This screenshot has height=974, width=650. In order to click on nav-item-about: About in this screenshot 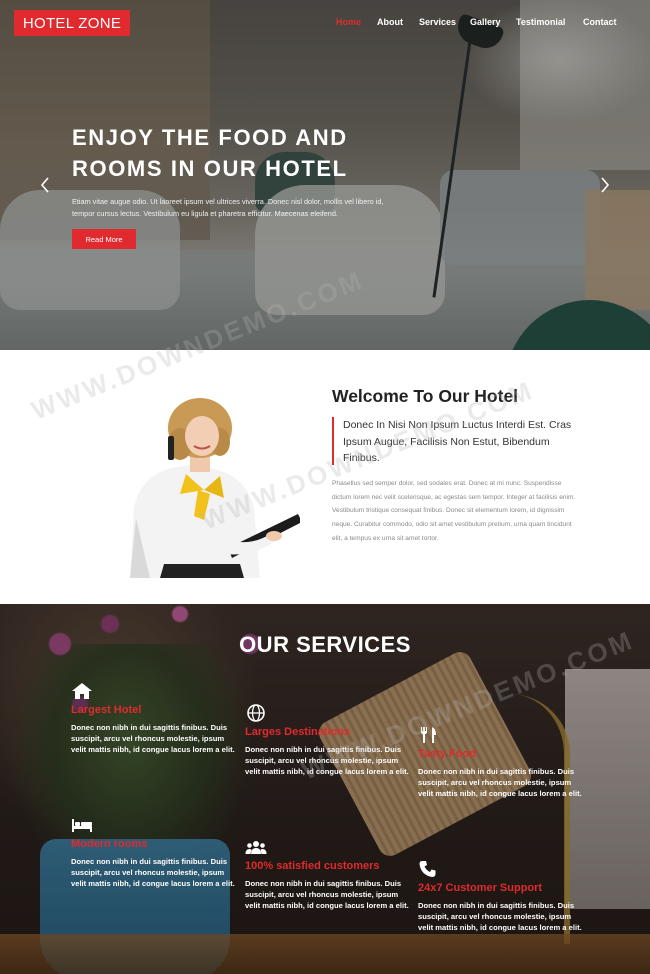, I will do `click(390, 22)`.